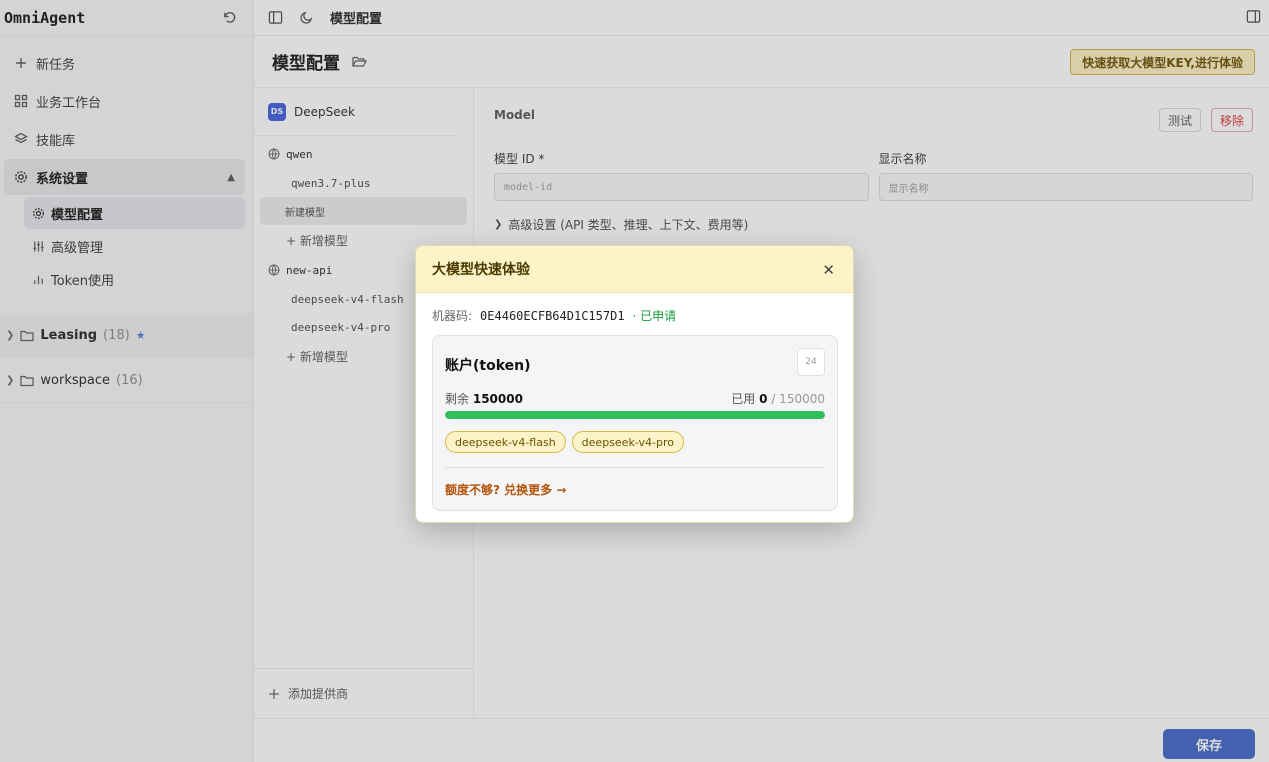 Image resolution: width=1269 pixels, height=762 pixels. I want to click on usage-total: / 150000, so click(798, 399).